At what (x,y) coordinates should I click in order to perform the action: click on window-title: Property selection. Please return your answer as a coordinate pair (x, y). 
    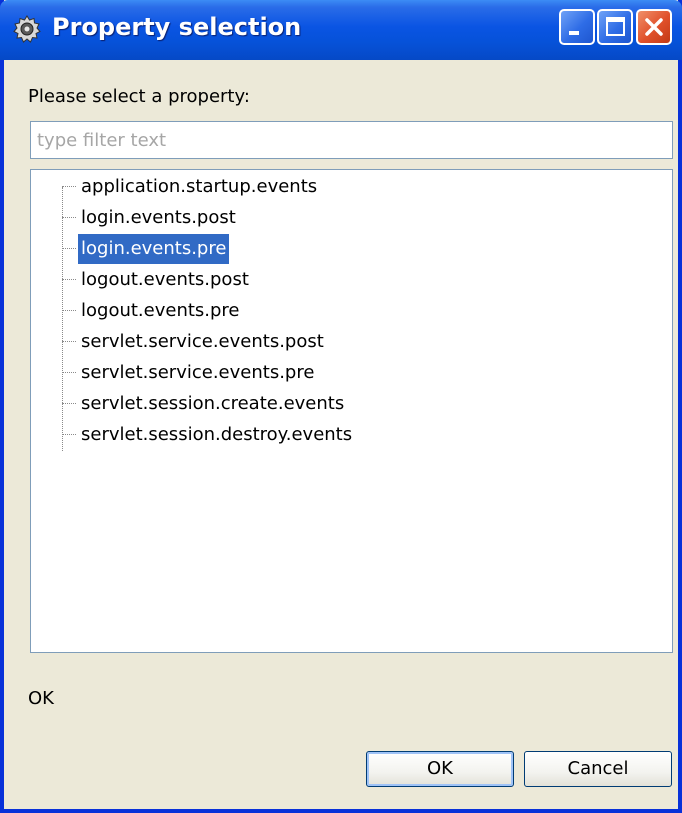
    Looking at the image, I should click on (177, 27).